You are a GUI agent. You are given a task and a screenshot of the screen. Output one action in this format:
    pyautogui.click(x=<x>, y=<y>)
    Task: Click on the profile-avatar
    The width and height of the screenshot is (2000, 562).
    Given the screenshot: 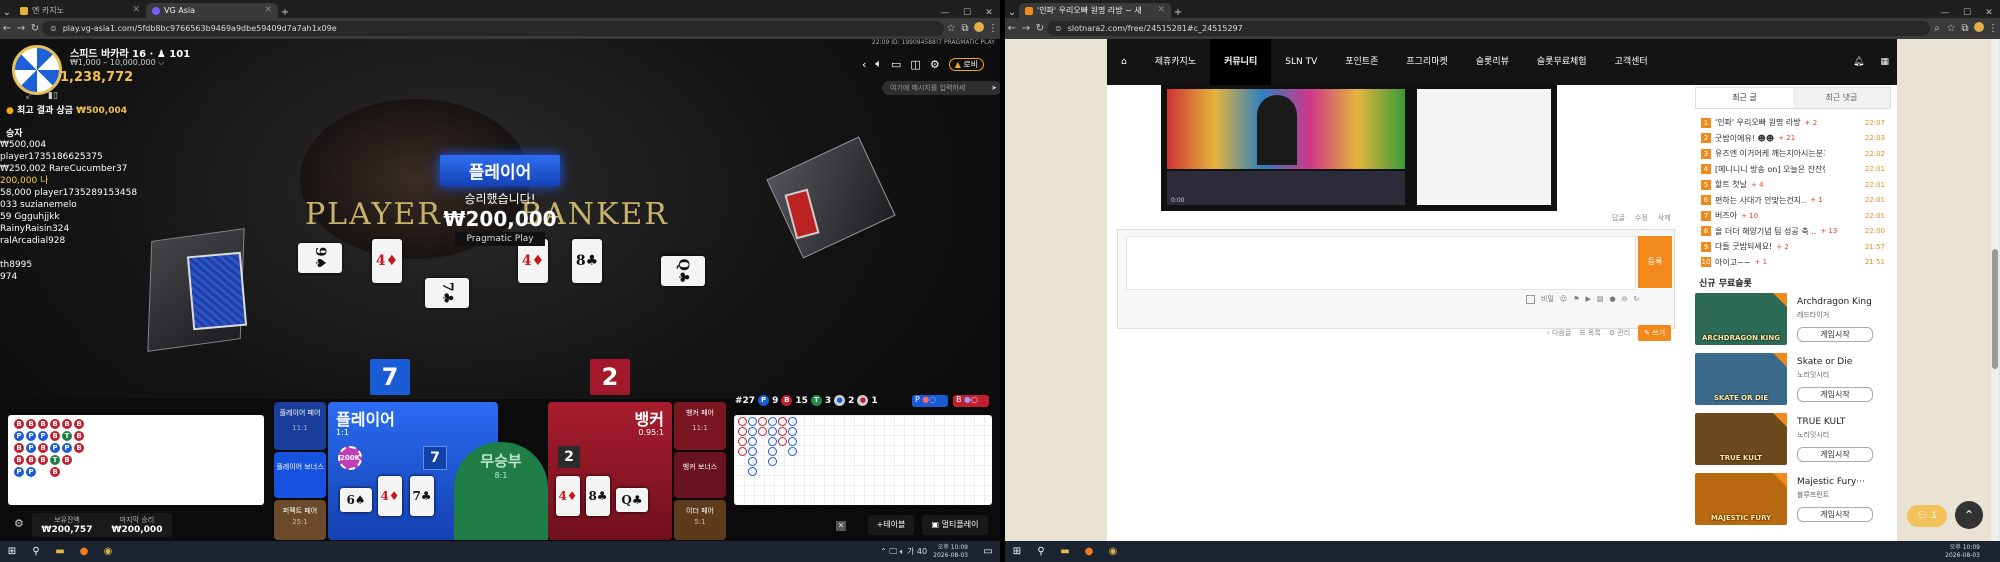 What is the action you would take?
    pyautogui.click(x=1979, y=28)
    